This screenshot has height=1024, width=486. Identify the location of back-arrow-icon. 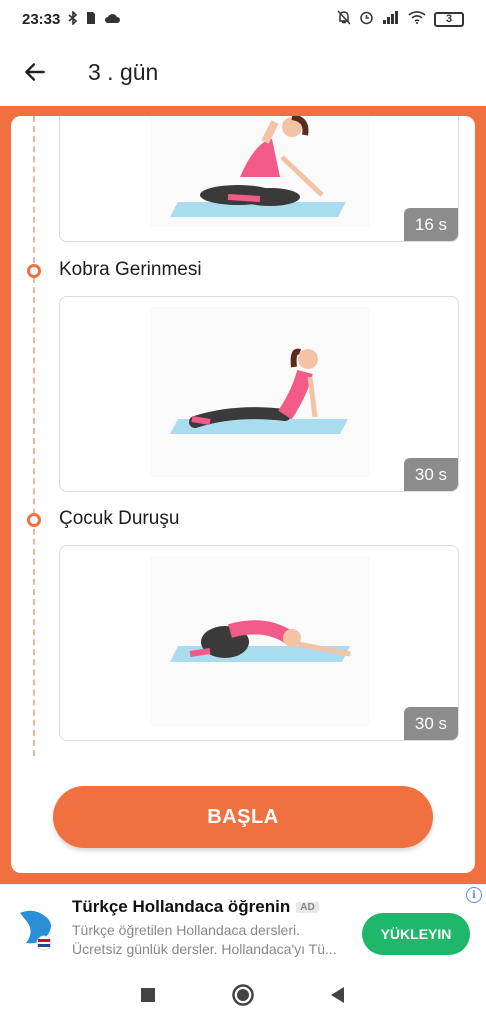
(35, 72).